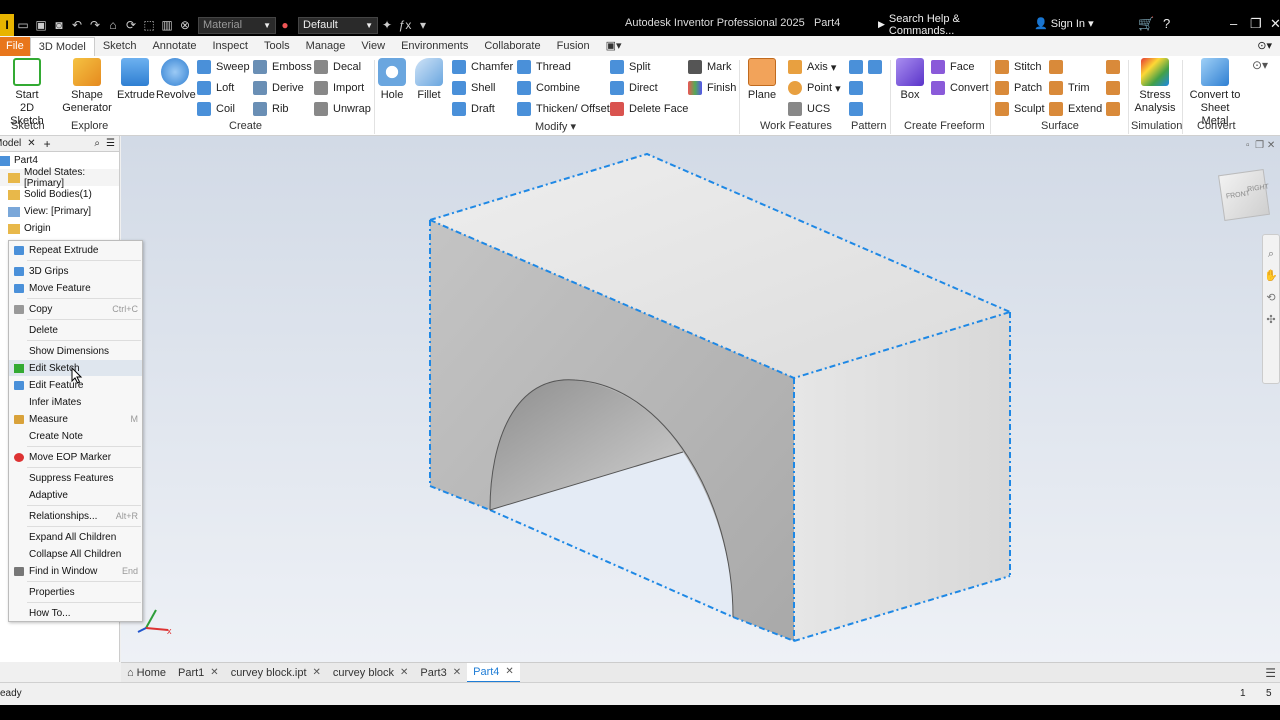 Image resolution: width=1280 pixels, height=720 pixels. What do you see at coordinates (1115, 67) in the screenshot?
I see `repair-bodies-button` at bounding box center [1115, 67].